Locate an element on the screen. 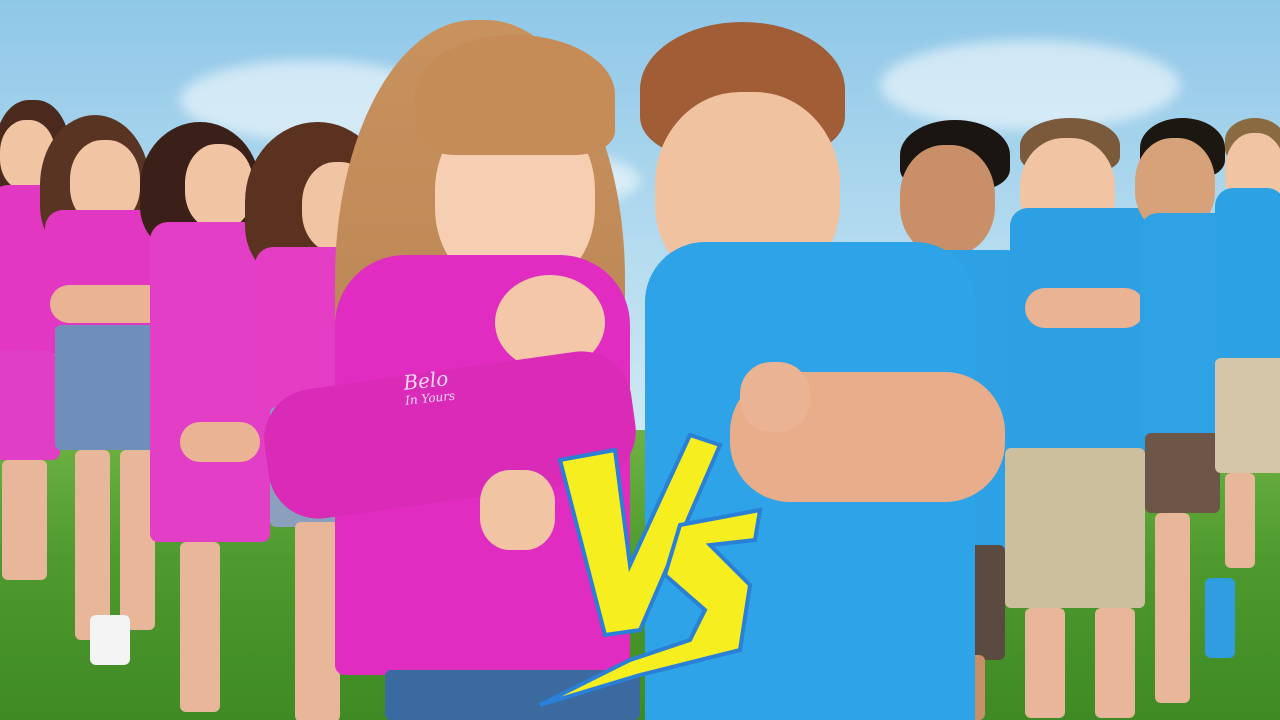 The image size is (1280, 720). versus-graphic: VS is located at coordinates (641, 561).